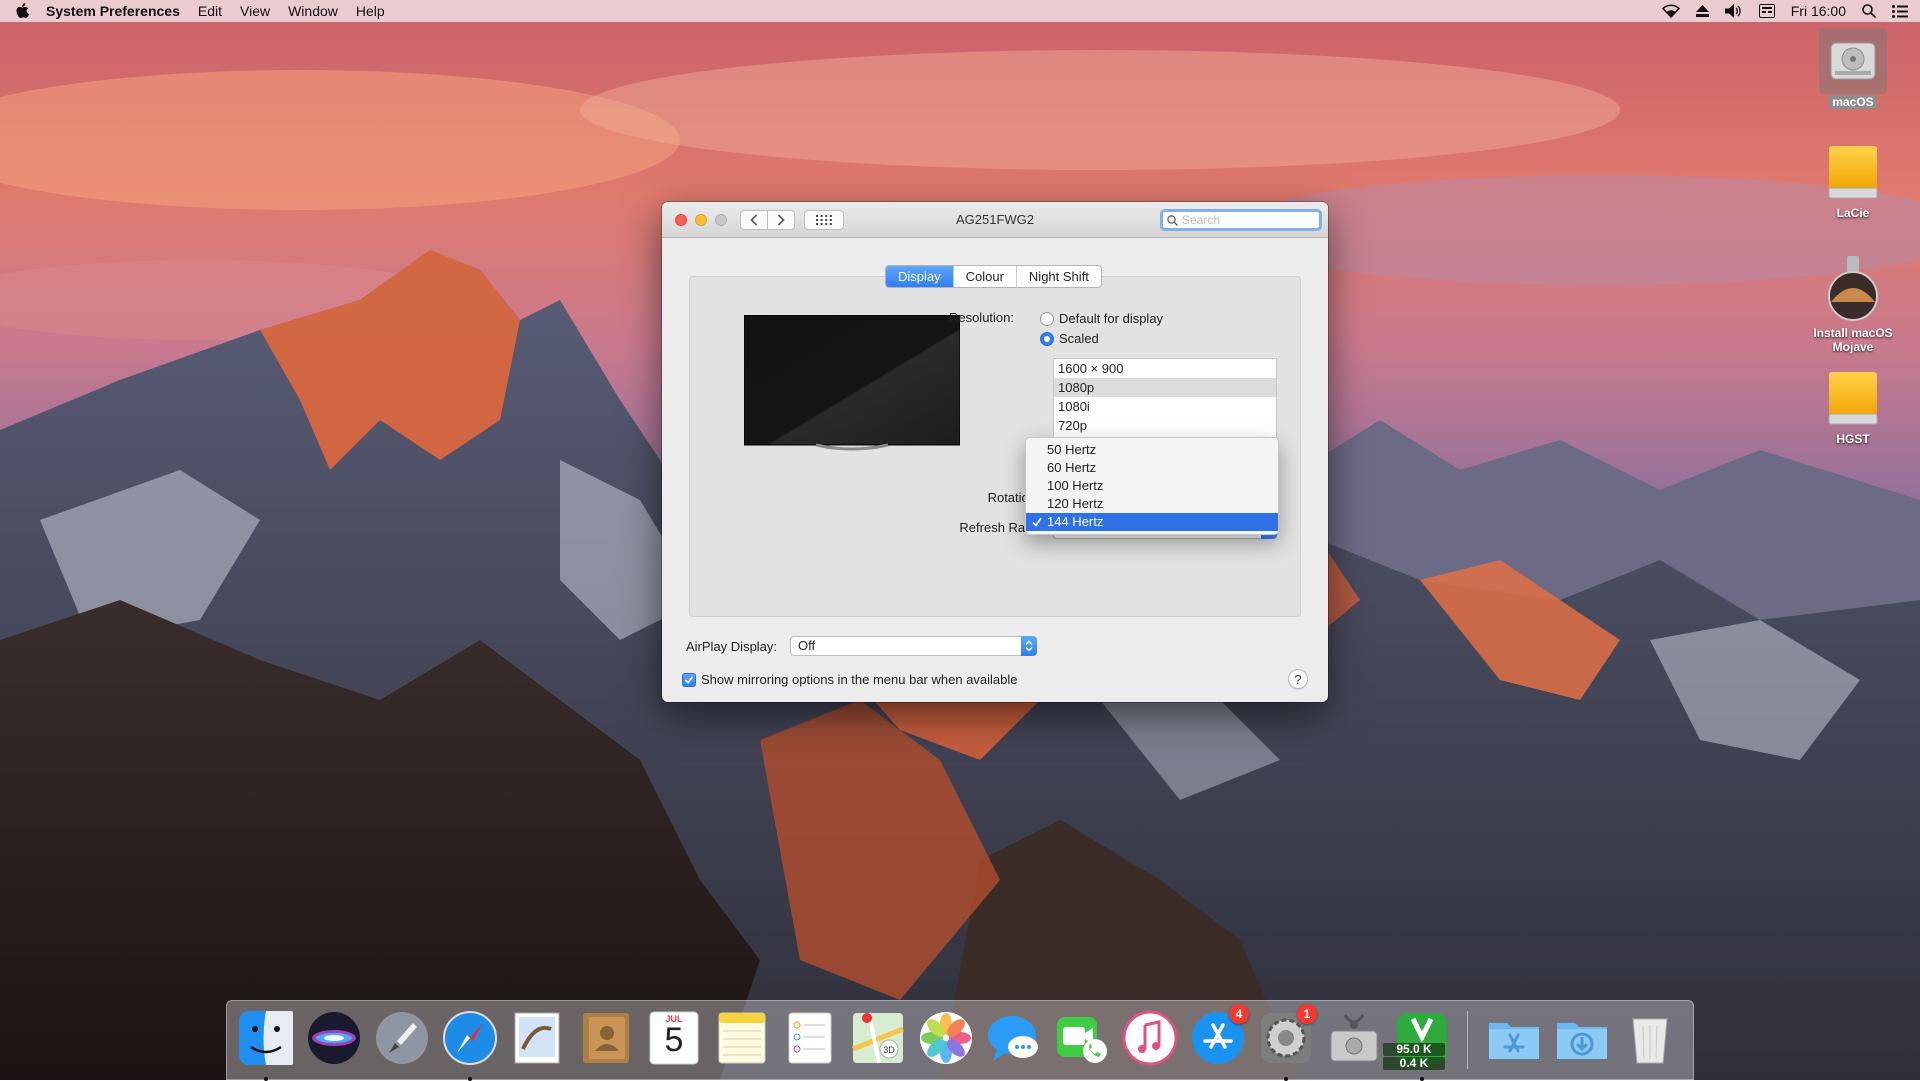 This screenshot has width=1920, height=1081. Describe the element at coordinates (538, 1038) in the screenshot. I see `dock-item-mail` at that location.